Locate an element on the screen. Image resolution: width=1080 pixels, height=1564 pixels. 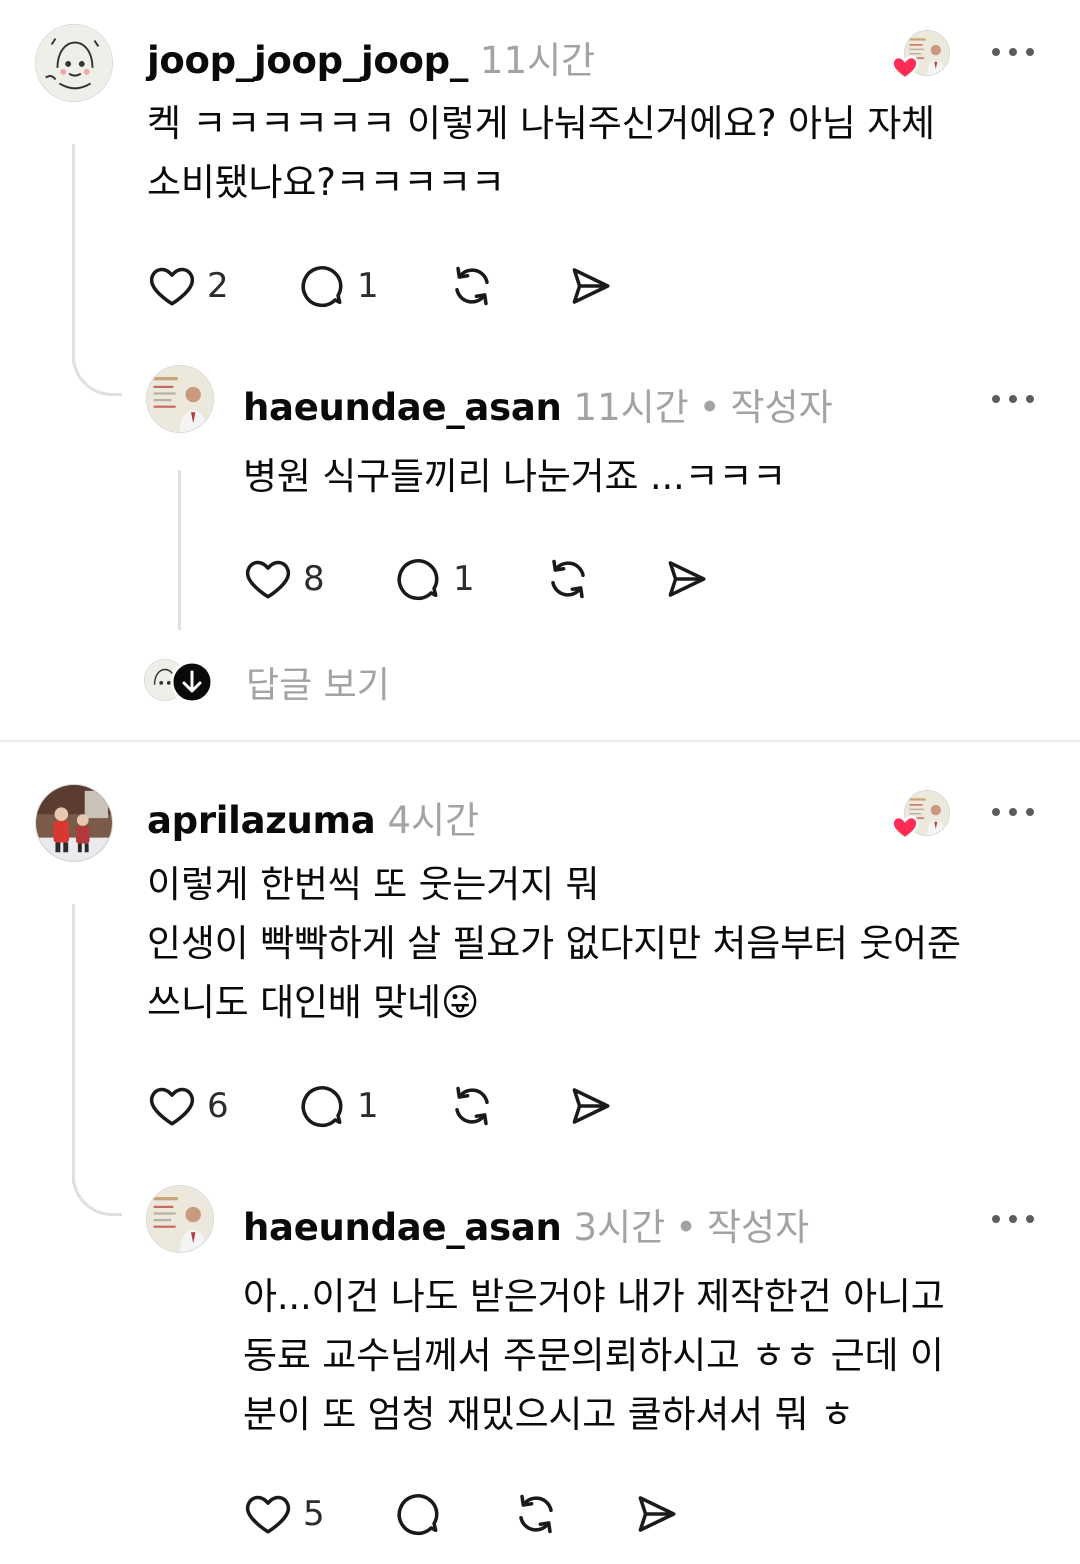
like-count: 5 is located at coordinates (314, 1514).